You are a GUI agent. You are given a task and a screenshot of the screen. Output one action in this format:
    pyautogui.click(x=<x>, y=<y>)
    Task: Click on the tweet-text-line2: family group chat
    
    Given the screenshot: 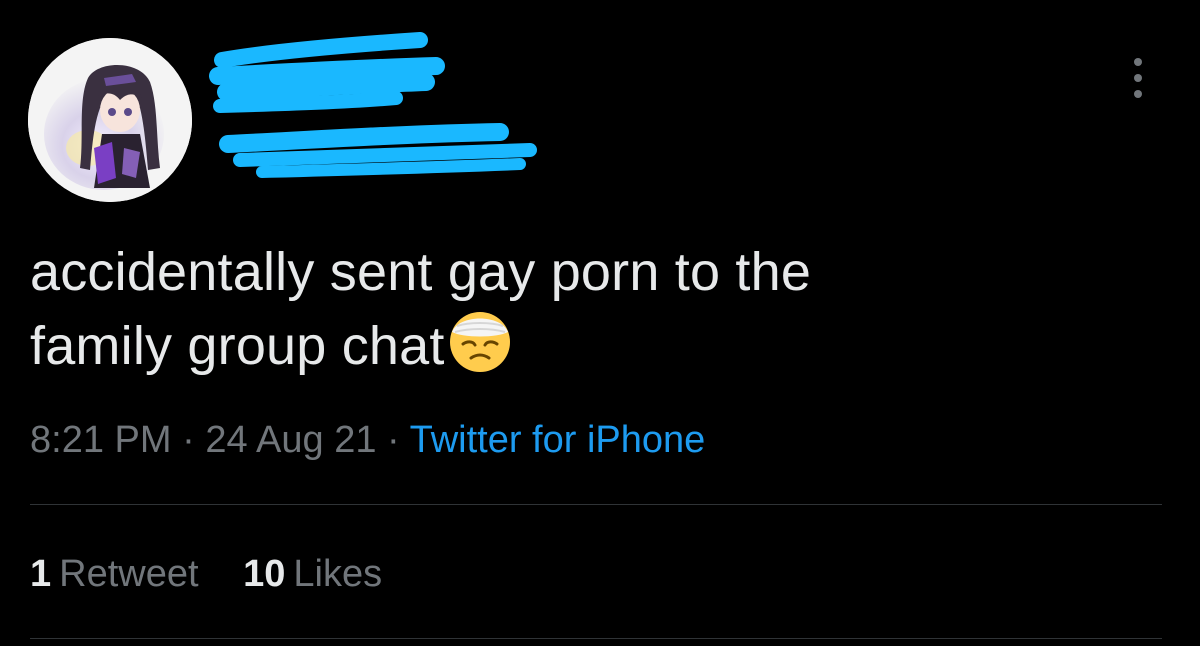 What is the action you would take?
    pyautogui.click(x=530, y=345)
    